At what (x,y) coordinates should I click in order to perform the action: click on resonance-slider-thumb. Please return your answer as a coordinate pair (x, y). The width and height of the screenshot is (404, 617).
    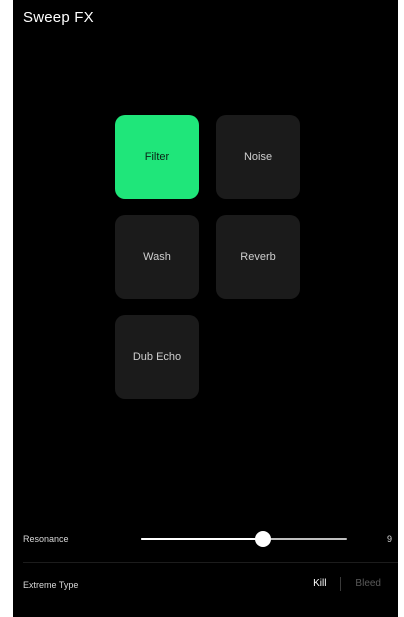
    Looking at the image, I should click on (262, 539).